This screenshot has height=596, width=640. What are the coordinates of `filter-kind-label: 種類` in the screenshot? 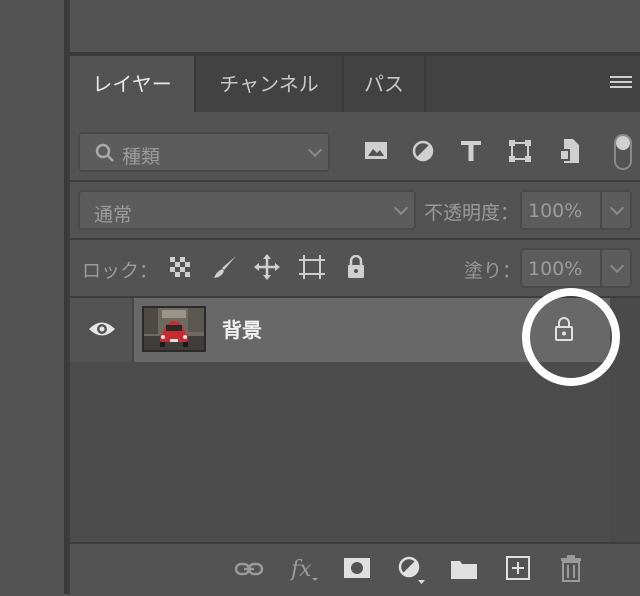 It's located at (141, 157).